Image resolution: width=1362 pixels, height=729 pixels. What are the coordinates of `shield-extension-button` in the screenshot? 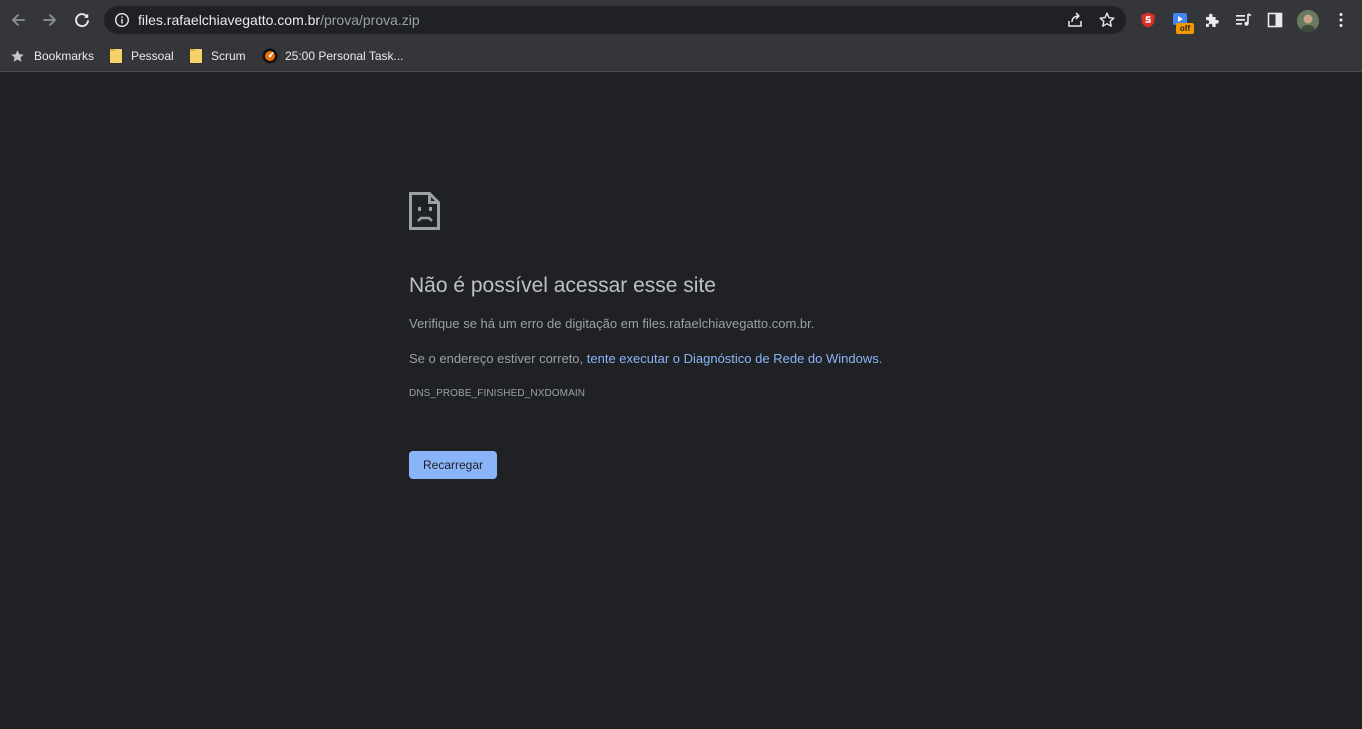 It's located at (1148, 20).